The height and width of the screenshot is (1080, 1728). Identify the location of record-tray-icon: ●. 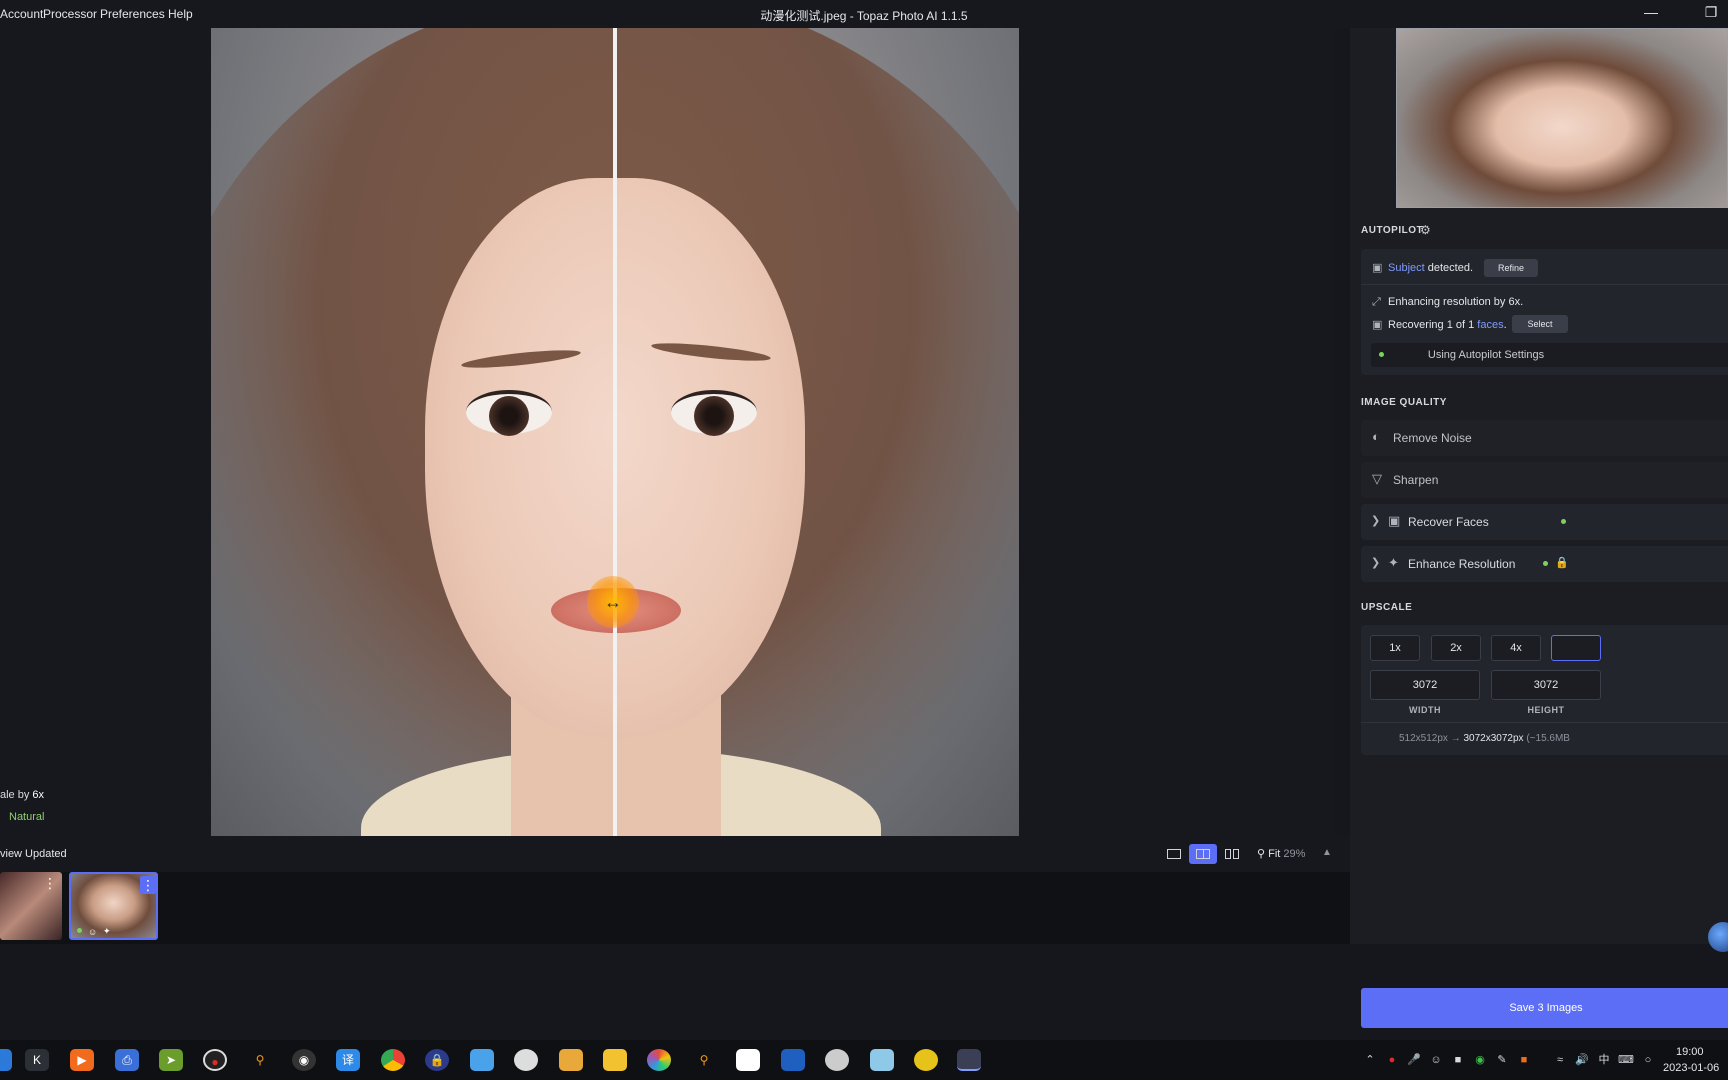
(1392, 1060).